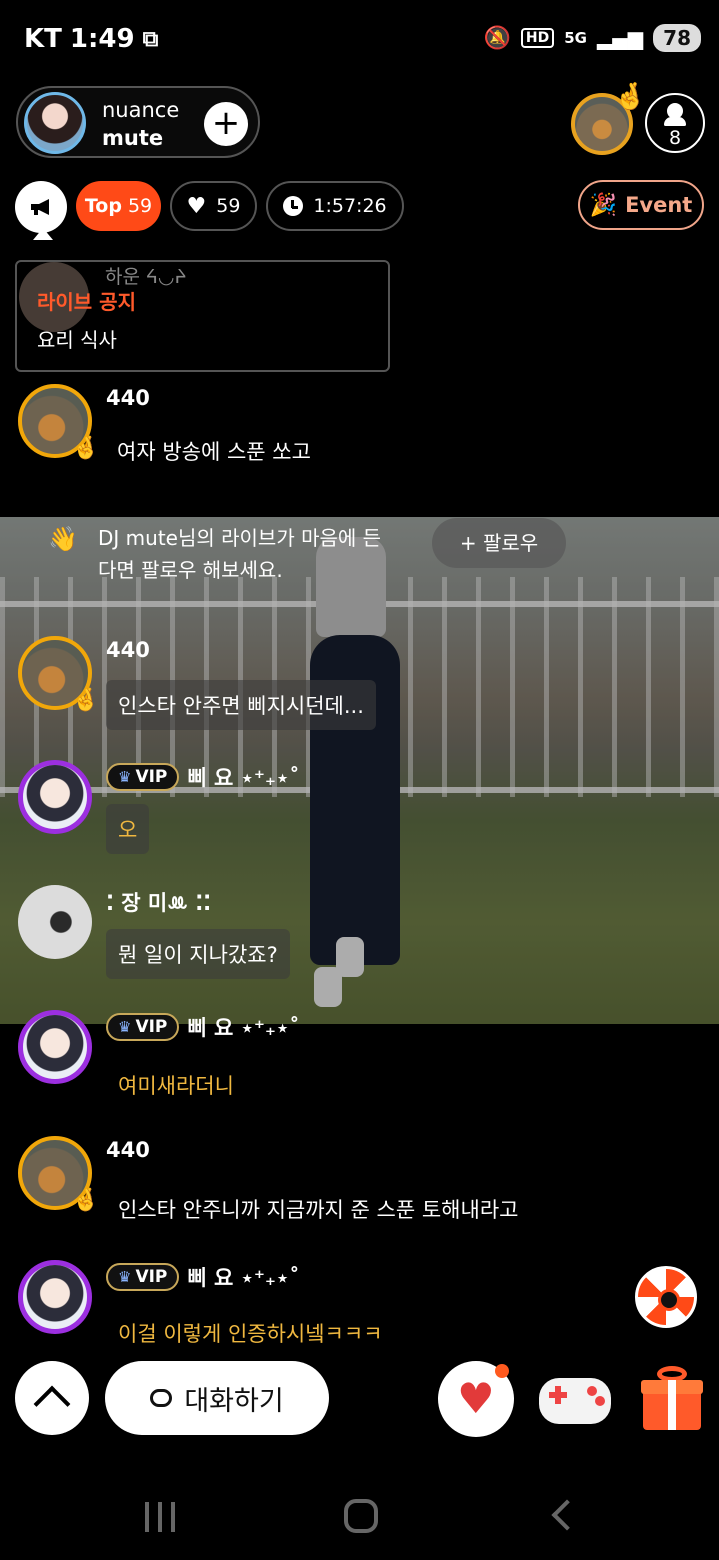 This screenshot has width=719, height=1560. I want to click on viewer-count: 8, so click(675, 138).